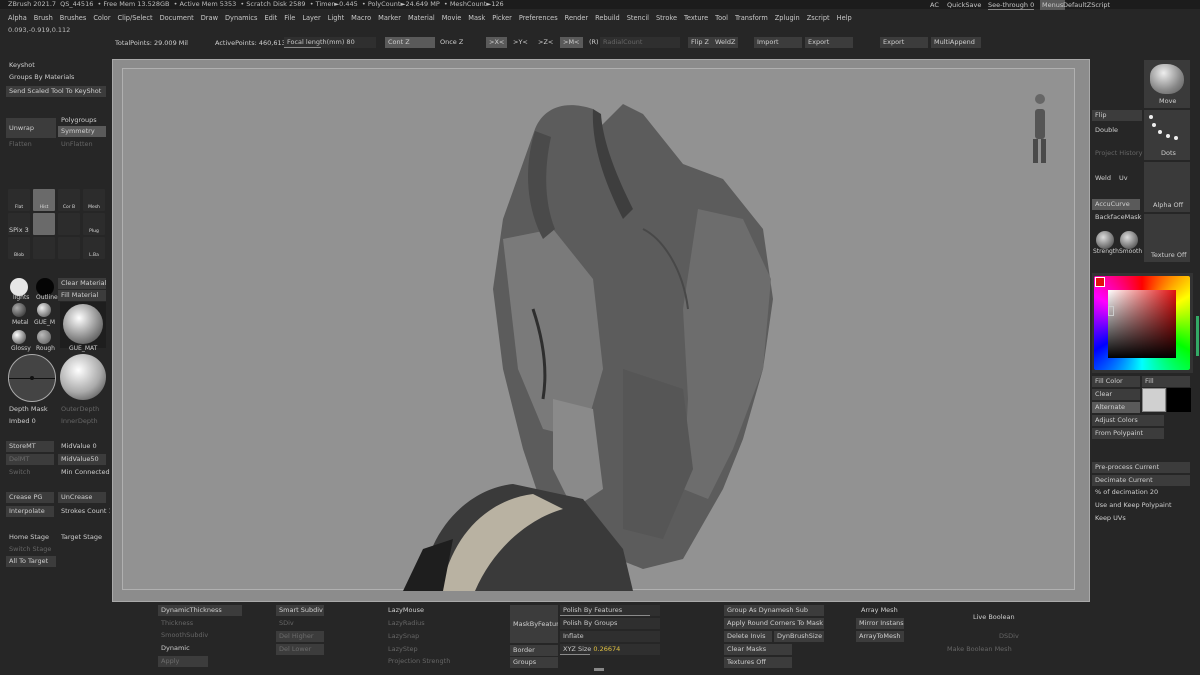 The image size is (1200, 675). Describe the element at coordinates (545, 42) in the screenshot. I see `sym-z-button: >Z<` at that location.